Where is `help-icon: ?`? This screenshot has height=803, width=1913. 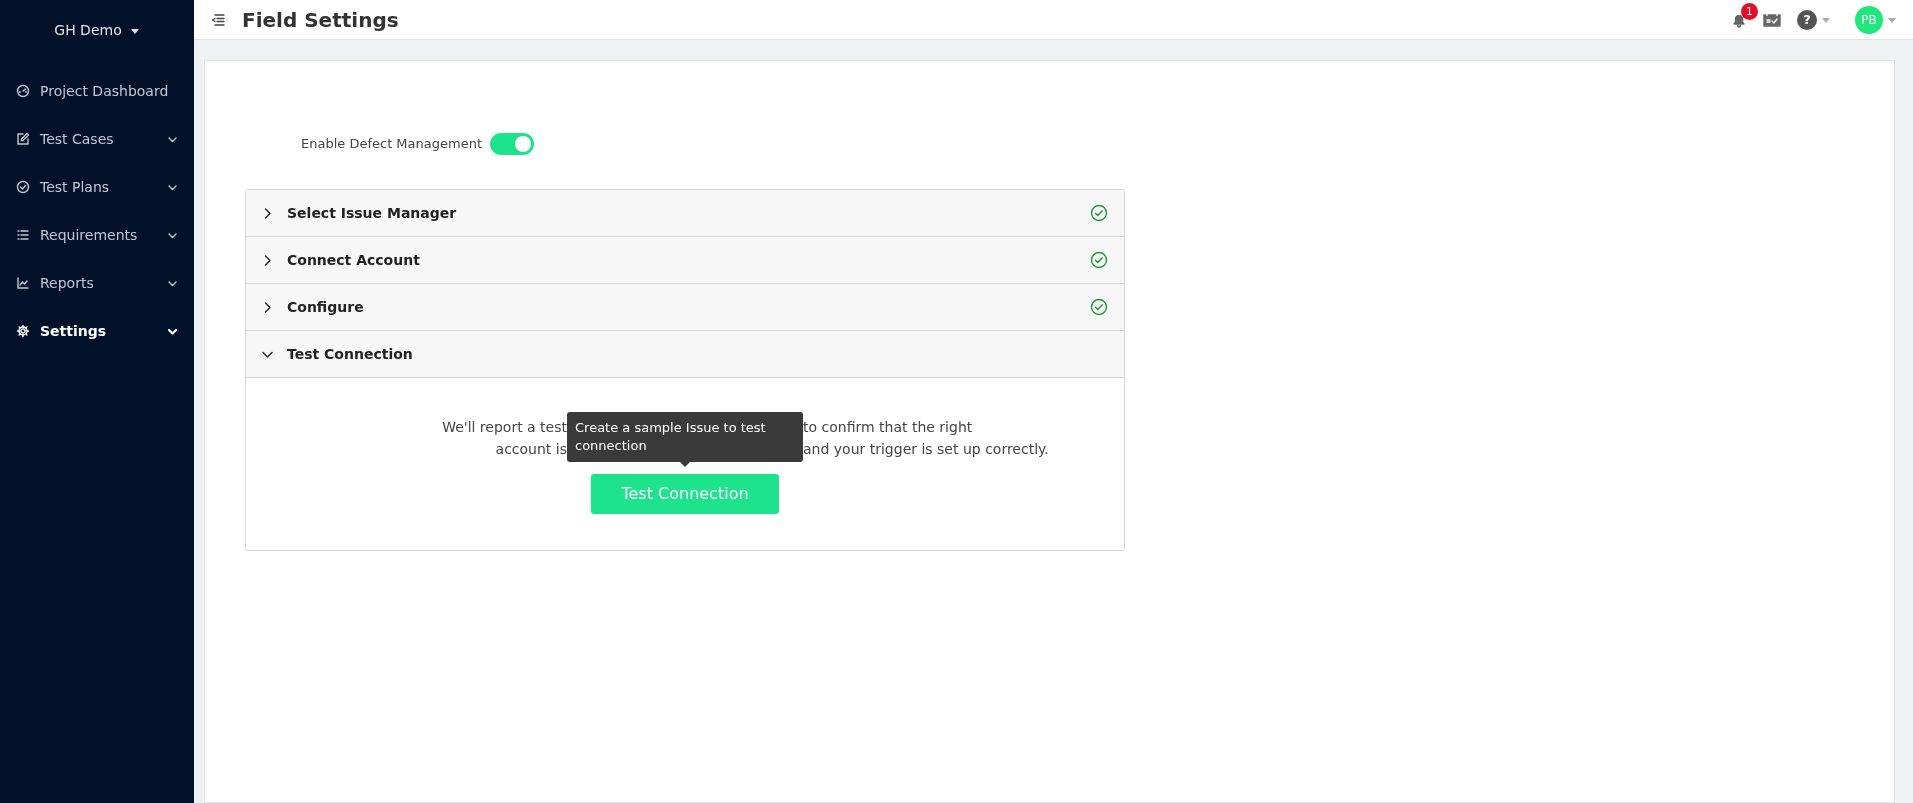 help-icon: ? is located at coordinates (1807, 19).